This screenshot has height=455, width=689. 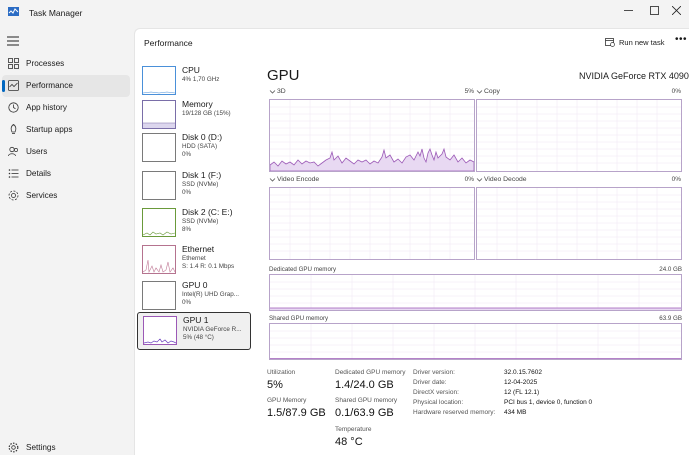 I want to click on gpu-memory-label: GPU Memory, so click(x=287, y=400).